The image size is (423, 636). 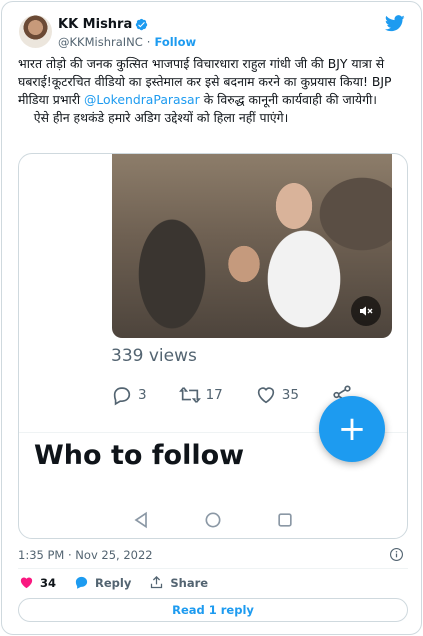 I want to click on verified-badge-icon, so click(x=142, y=24).